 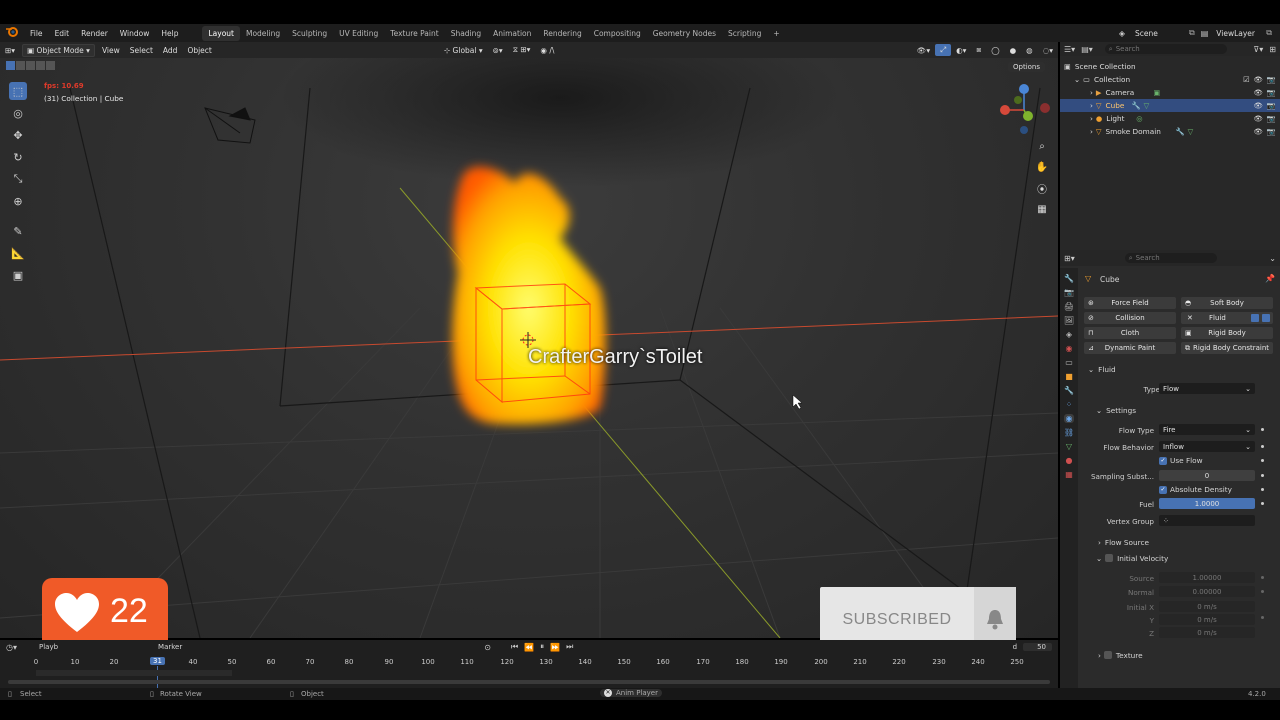 What do you see at coordinates (1227, 303) in the screenshot?
I see `soft-body-button: ◓ Soft Body` at bounding box center [1227, 303].